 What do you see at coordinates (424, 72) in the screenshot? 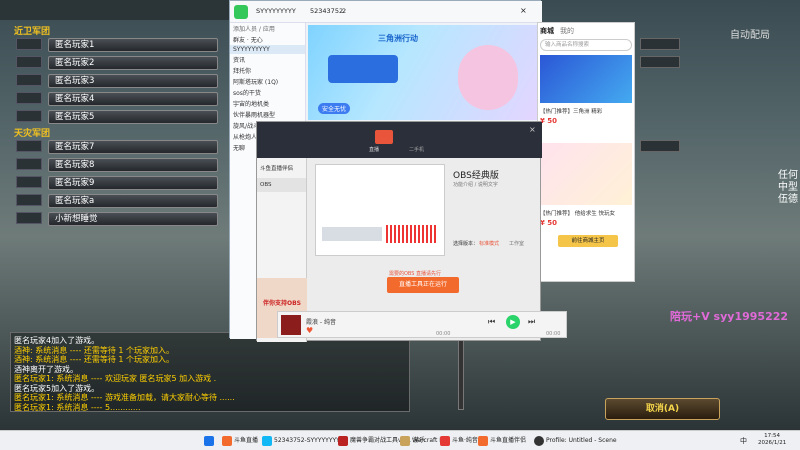
I see `ad-banner: 三角洲行动 安全无忧` at bounding box center [424, 72].